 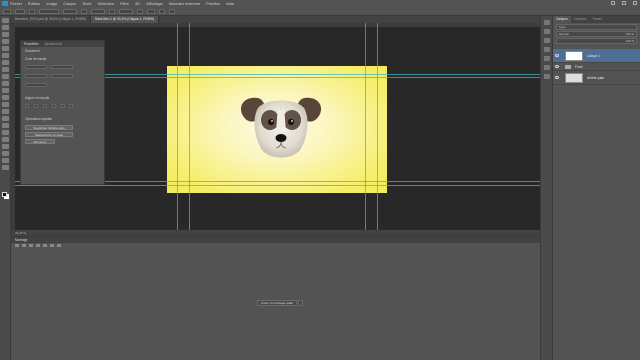 I want to click on brushes-icon, so click(x=547, y=76).